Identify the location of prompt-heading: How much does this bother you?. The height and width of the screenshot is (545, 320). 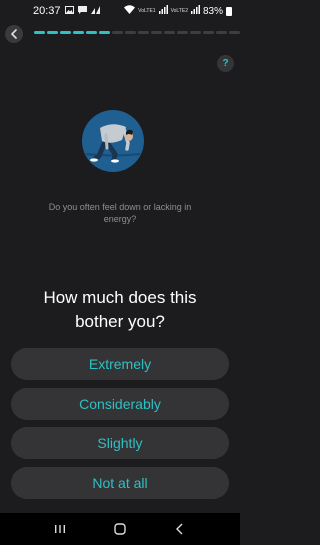
(120, 309).